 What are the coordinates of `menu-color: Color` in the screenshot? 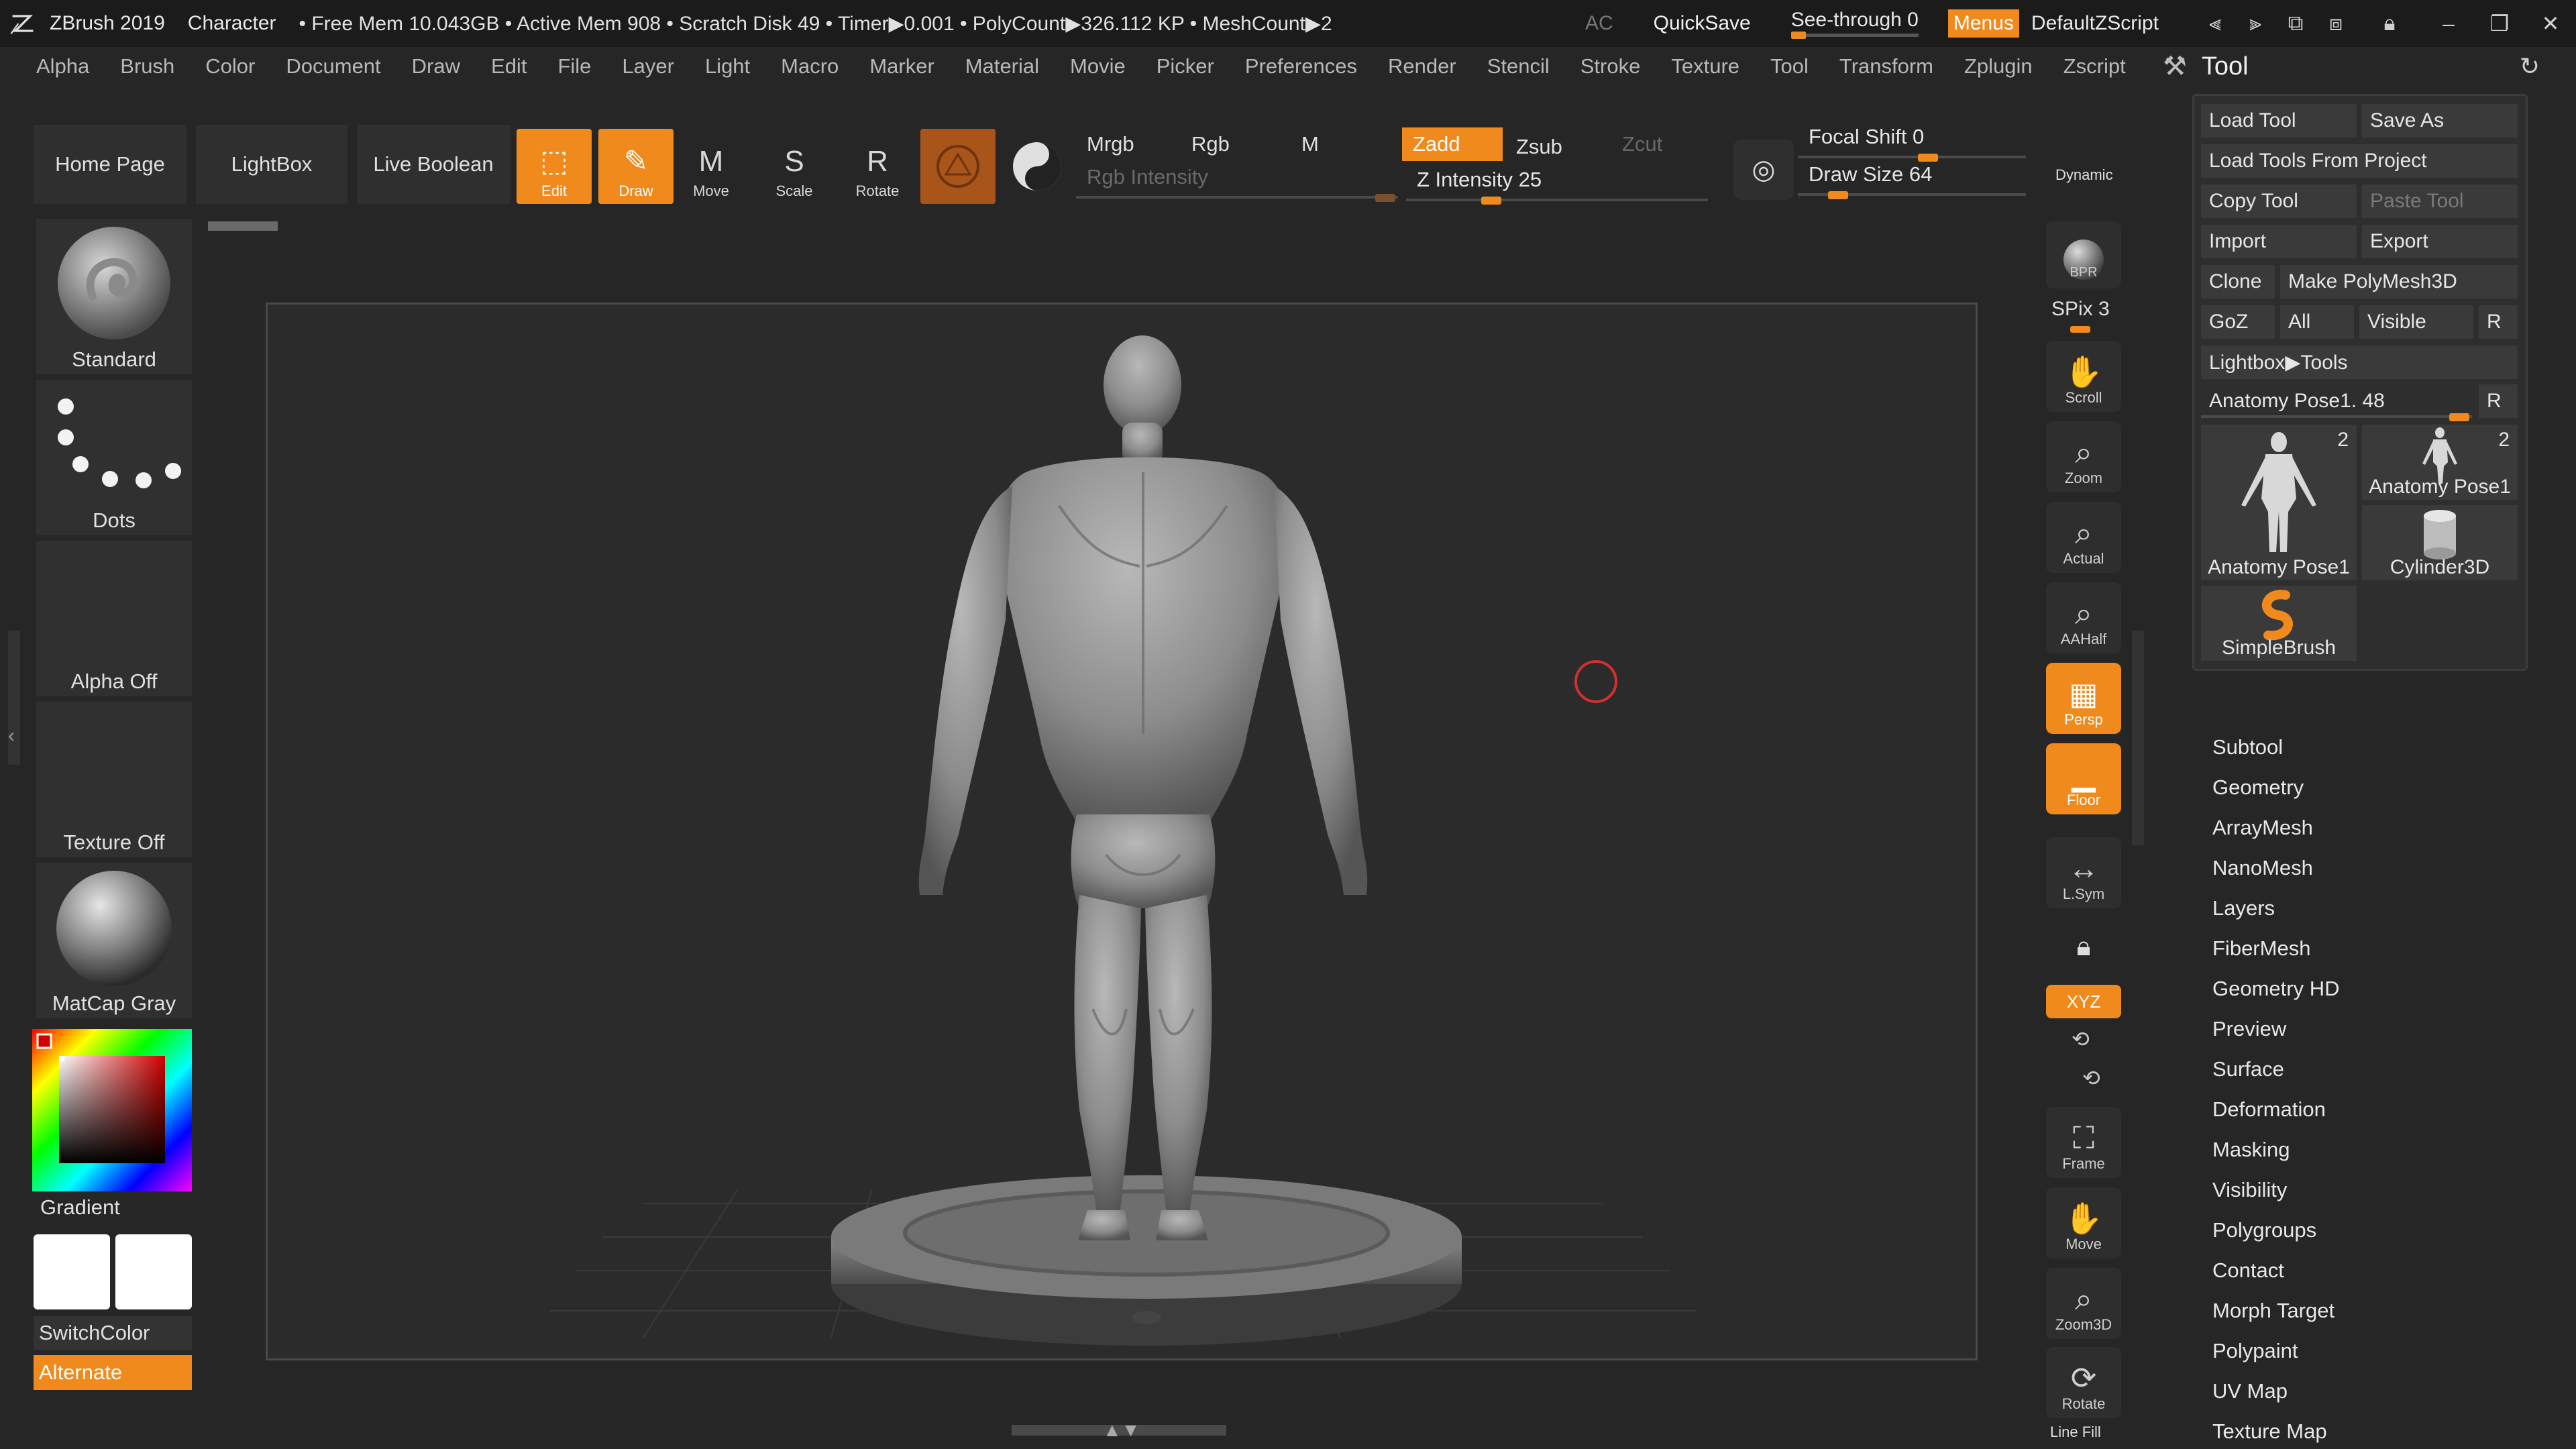 It's located at (230, 66).